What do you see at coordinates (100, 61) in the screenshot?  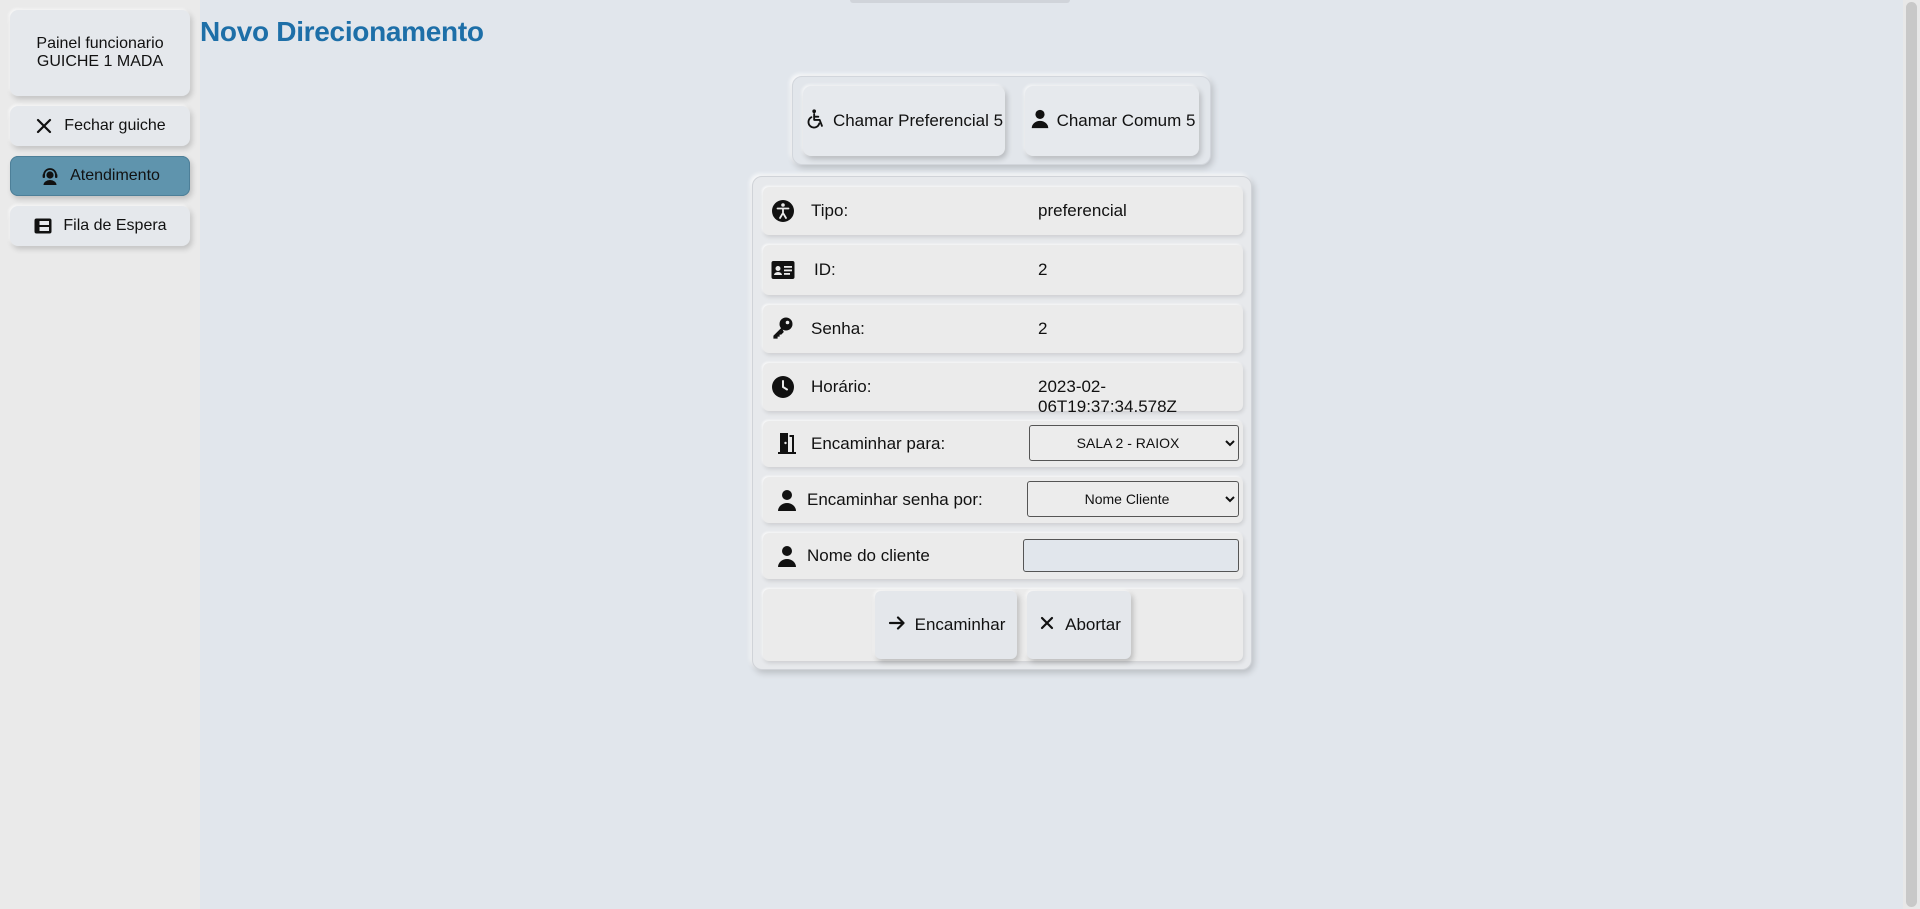 I see `panel-header-counter: GUICHE 1 MADA` at bounding box center [100, 61].